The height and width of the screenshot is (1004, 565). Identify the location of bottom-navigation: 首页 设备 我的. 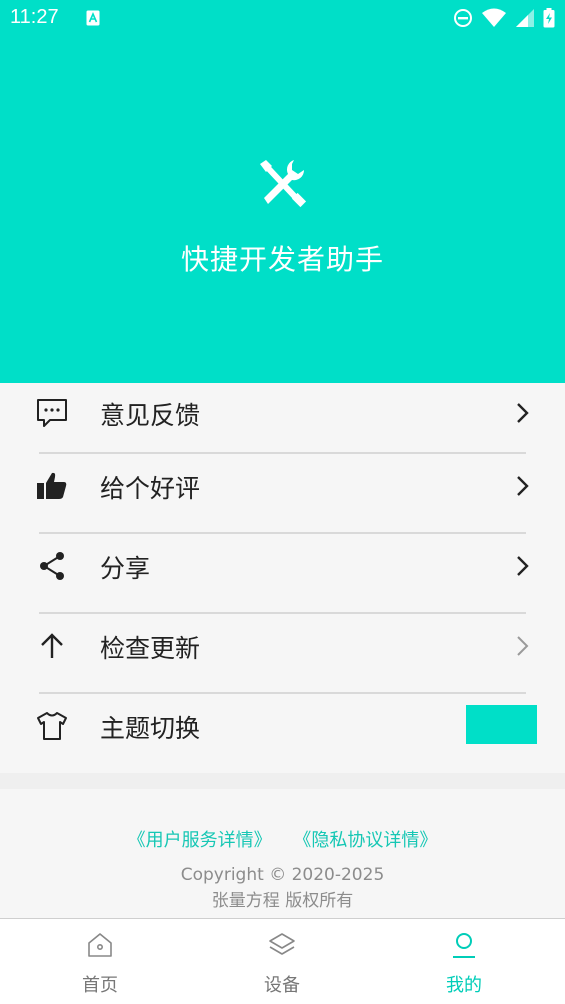
(282, 961).